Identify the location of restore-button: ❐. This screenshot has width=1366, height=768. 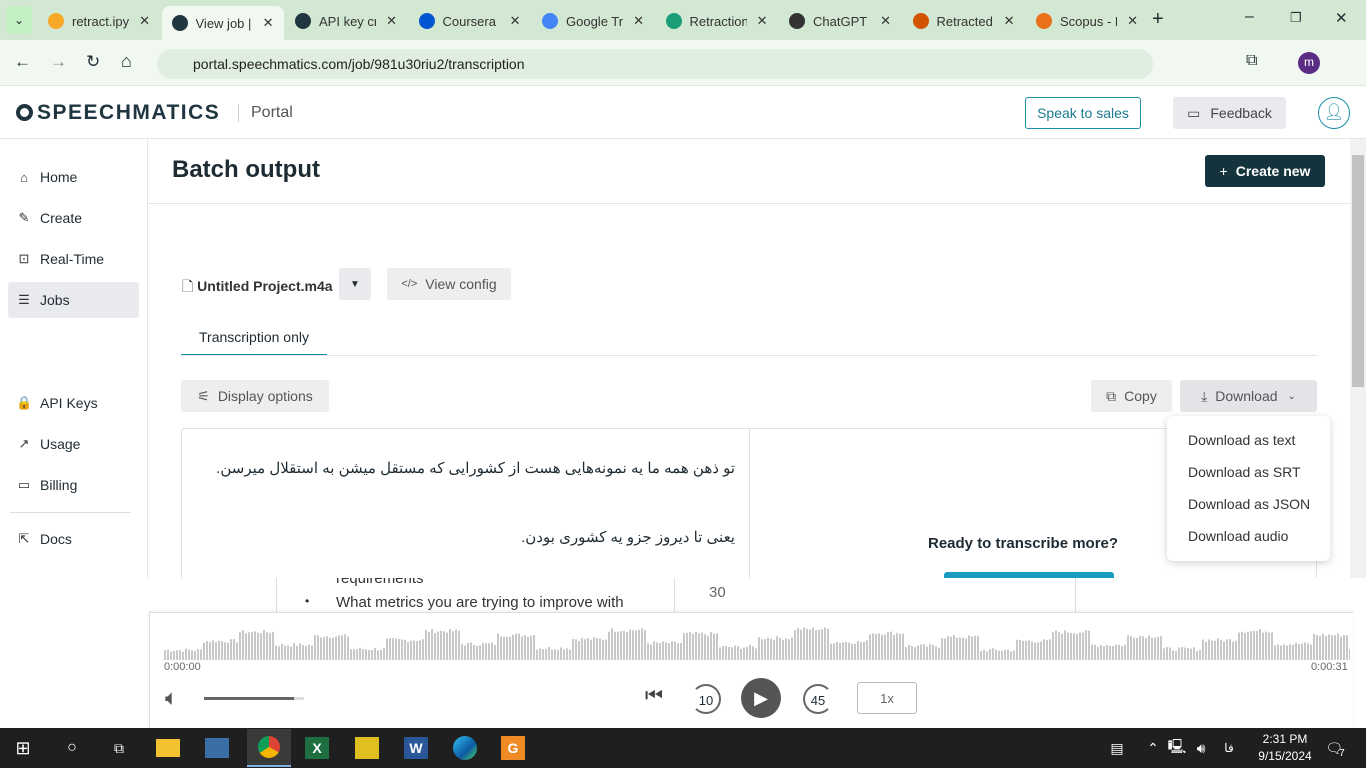
(1296, 18).